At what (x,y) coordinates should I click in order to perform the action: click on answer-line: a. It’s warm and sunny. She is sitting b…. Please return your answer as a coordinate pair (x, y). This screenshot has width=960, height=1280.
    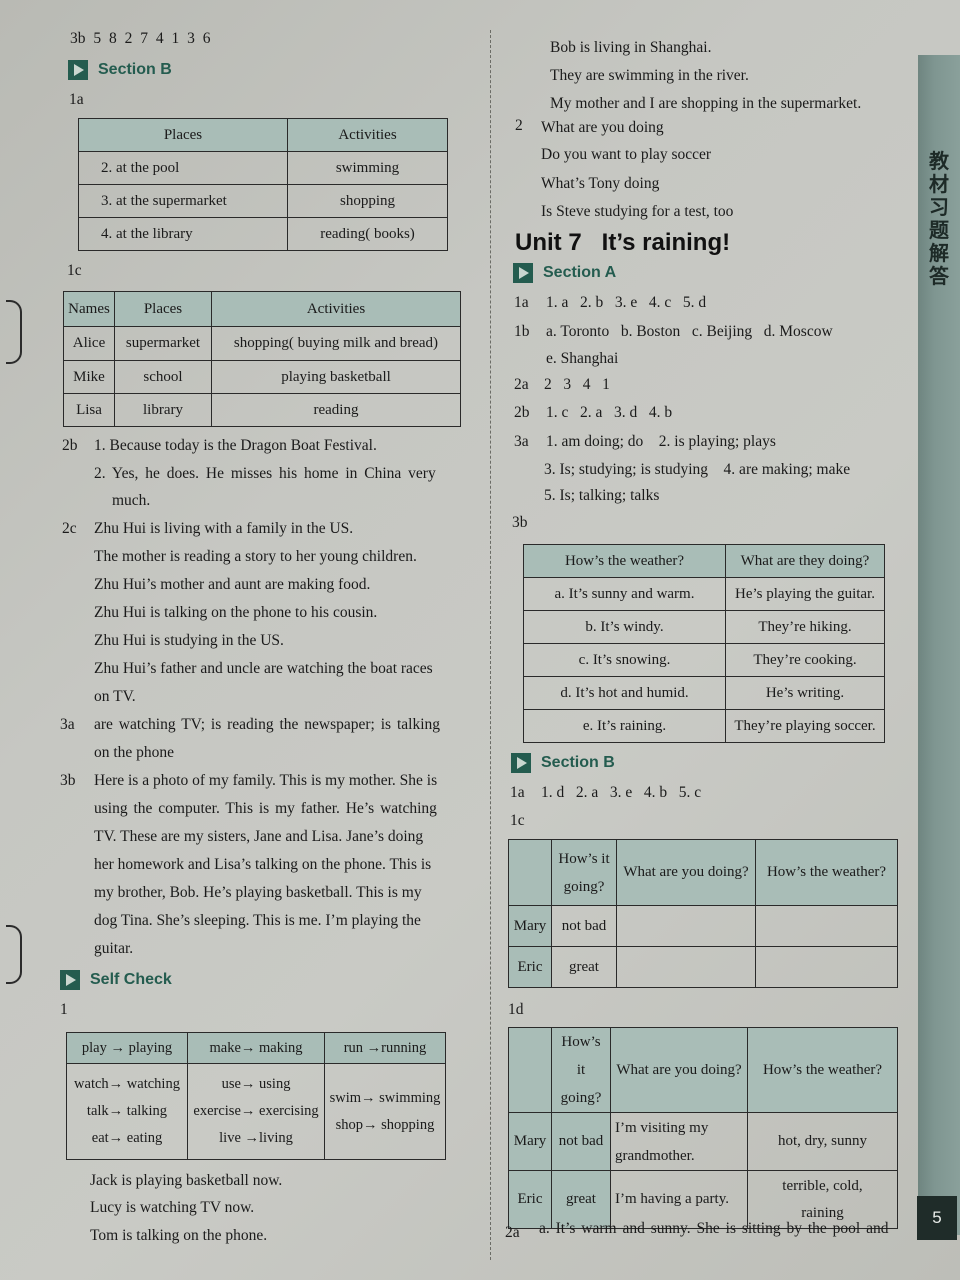
    Looking at the image, I should click on (714, 1228).